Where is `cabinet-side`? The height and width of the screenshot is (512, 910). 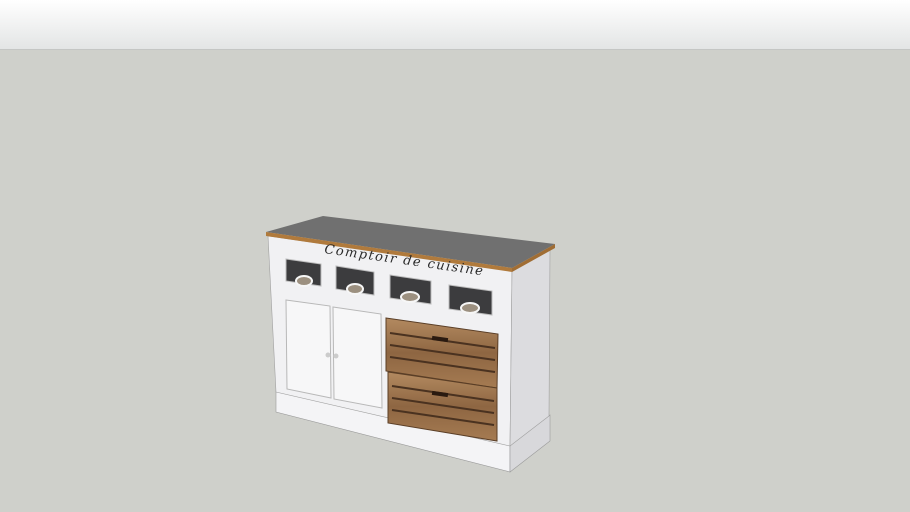 cabinet-side is located at coordinates (530, 347).